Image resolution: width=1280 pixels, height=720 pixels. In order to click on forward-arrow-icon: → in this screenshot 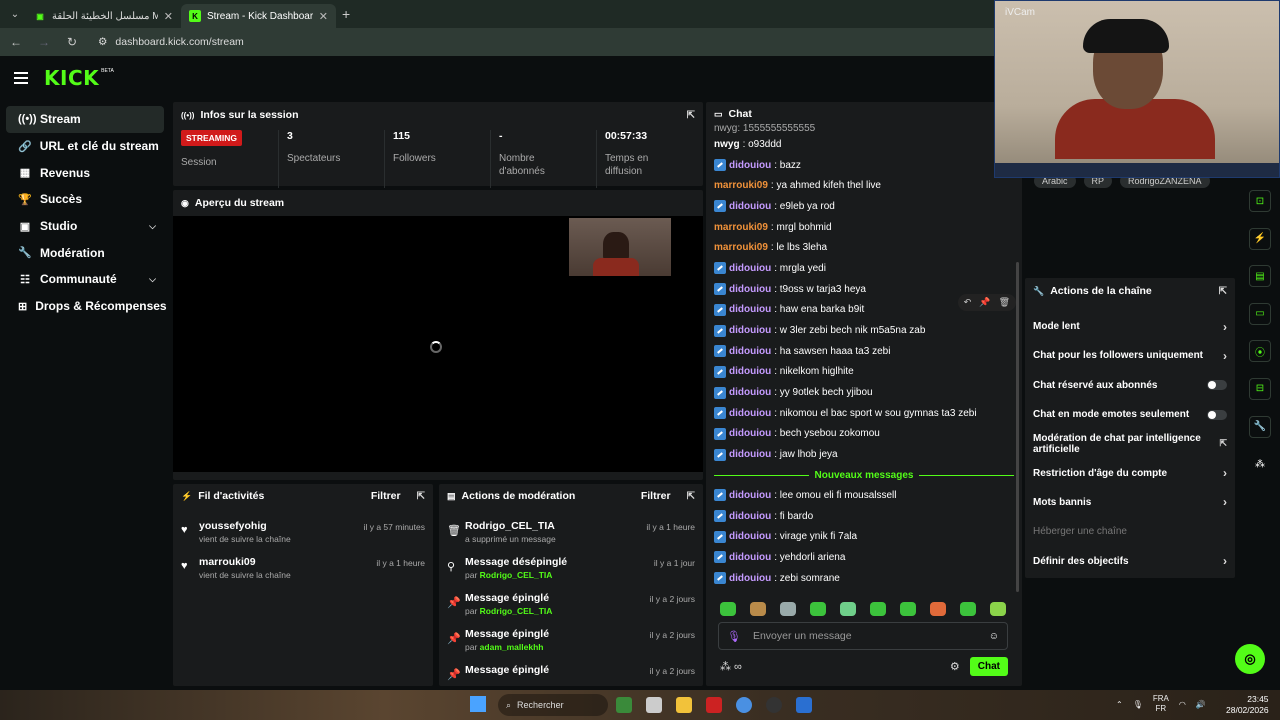, I will do `click(44, 42)`.